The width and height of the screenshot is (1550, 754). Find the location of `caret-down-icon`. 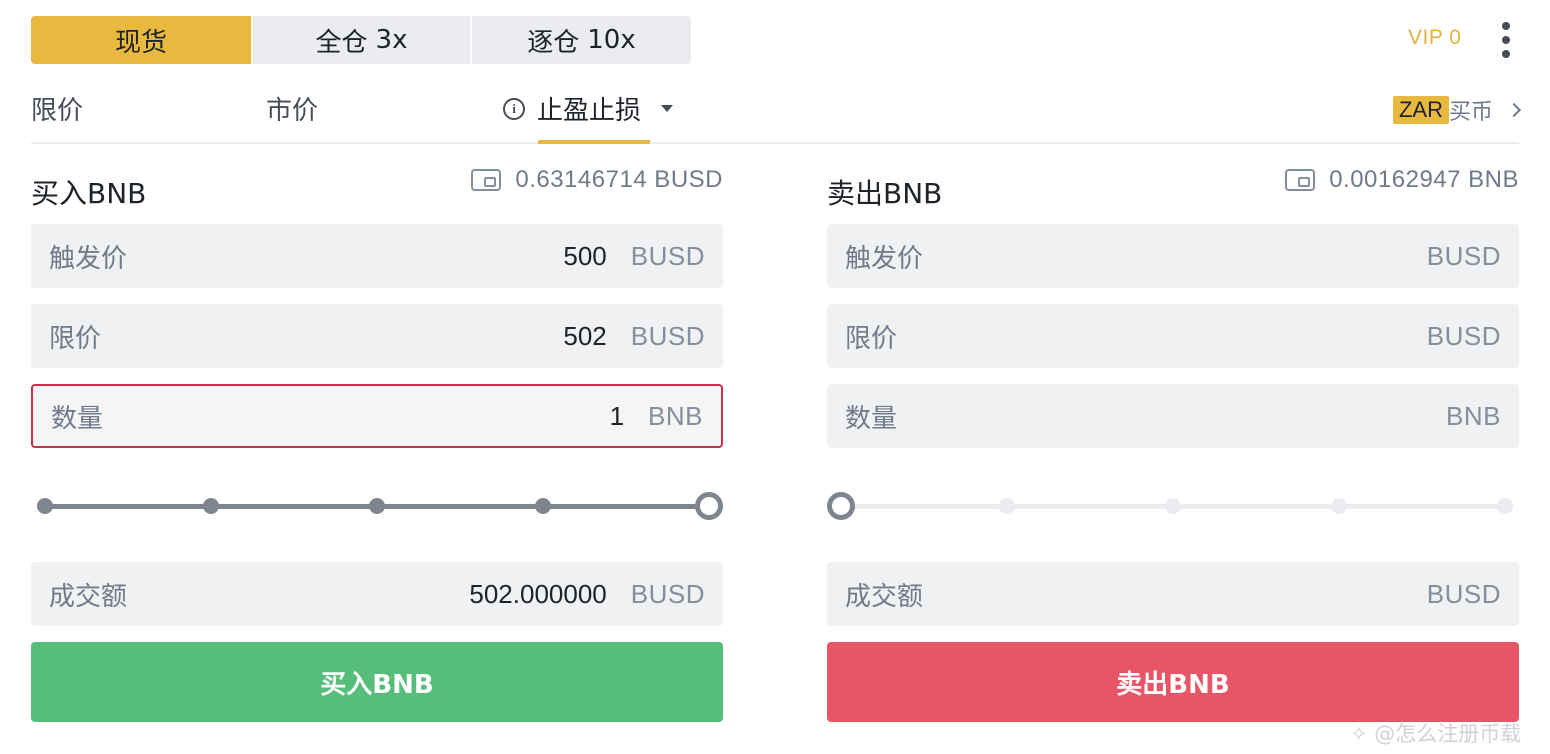

caret-down-icon is located at coordinates (667, 108).